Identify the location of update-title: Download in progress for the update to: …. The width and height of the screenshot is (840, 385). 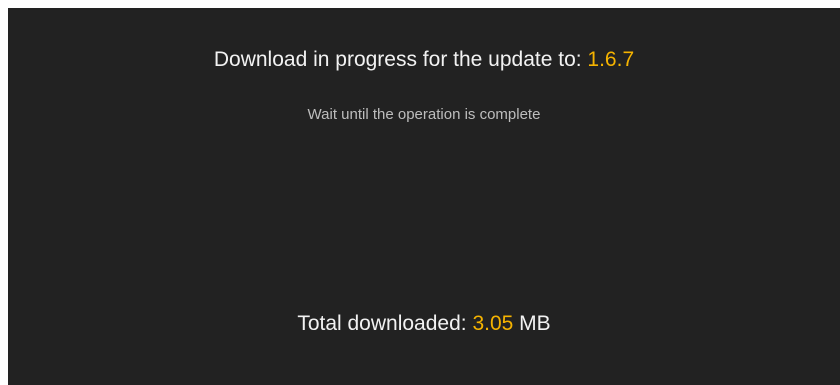
(424, 60).